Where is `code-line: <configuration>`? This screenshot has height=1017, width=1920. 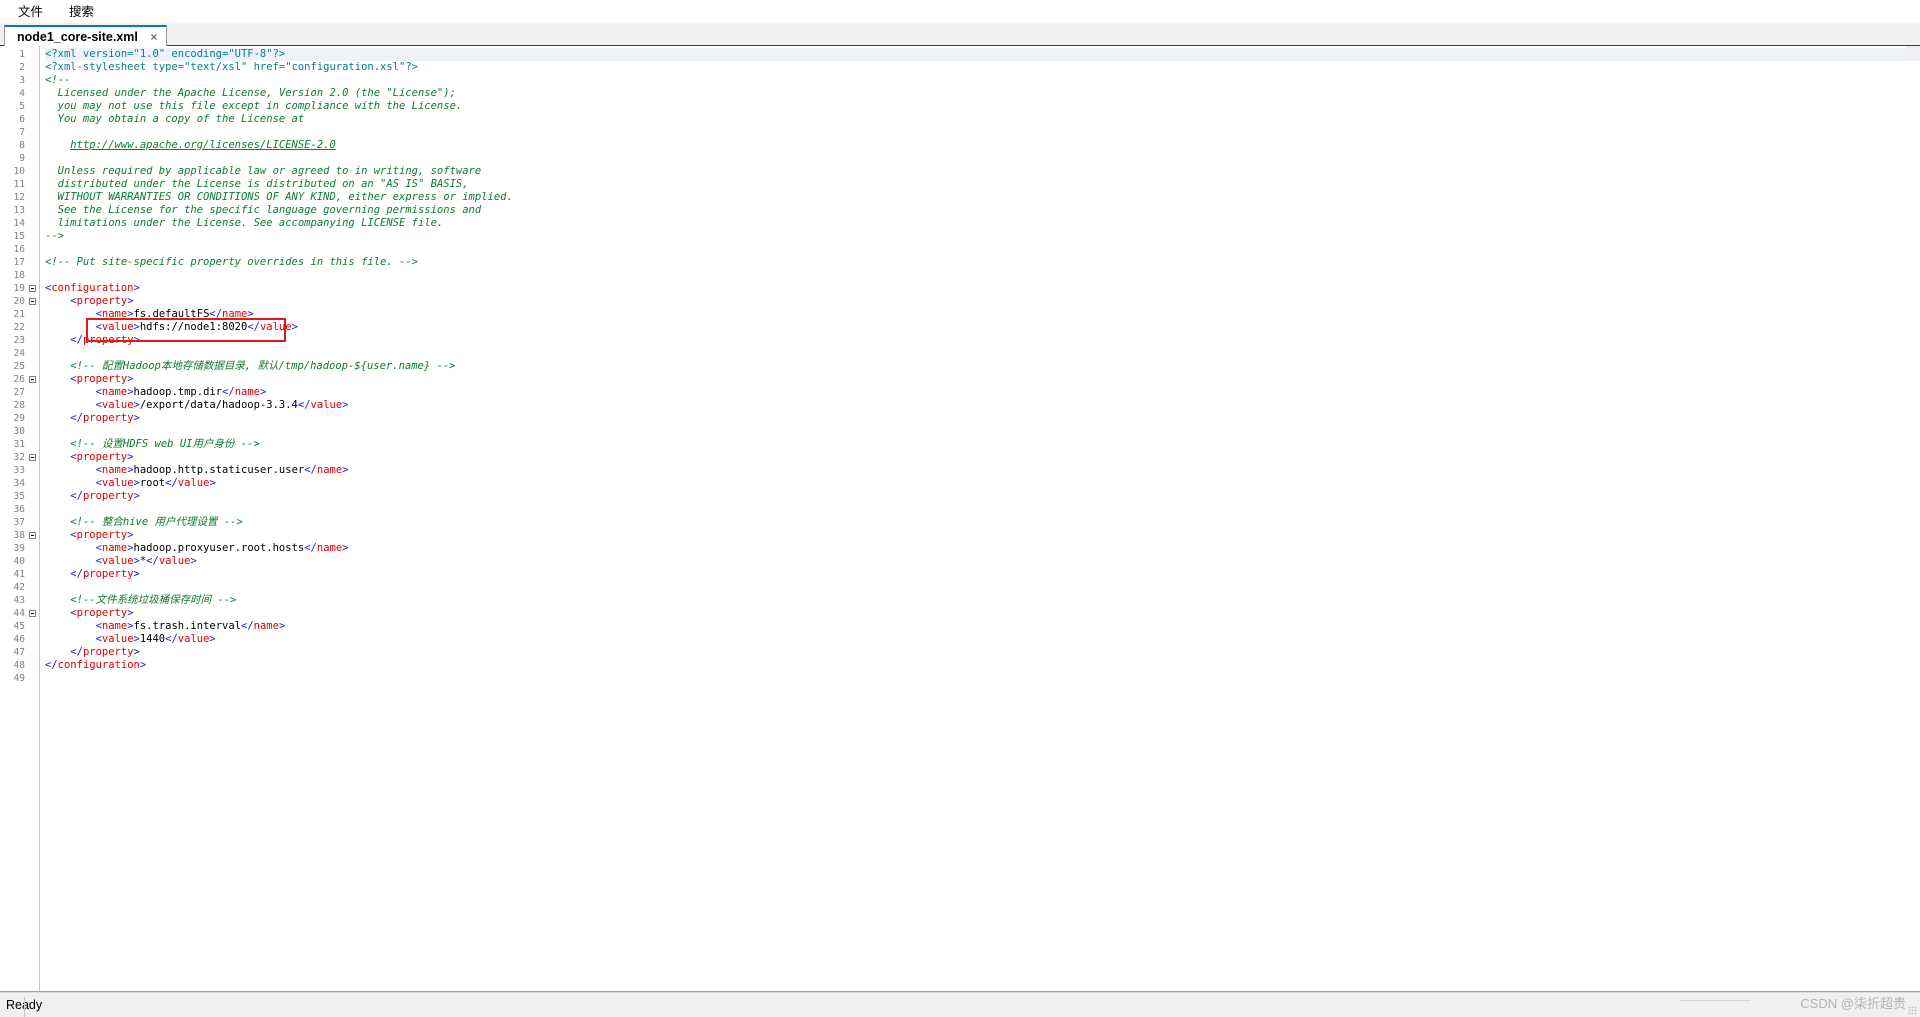 code-line: <configuration> is located at coordinates (982, 288).